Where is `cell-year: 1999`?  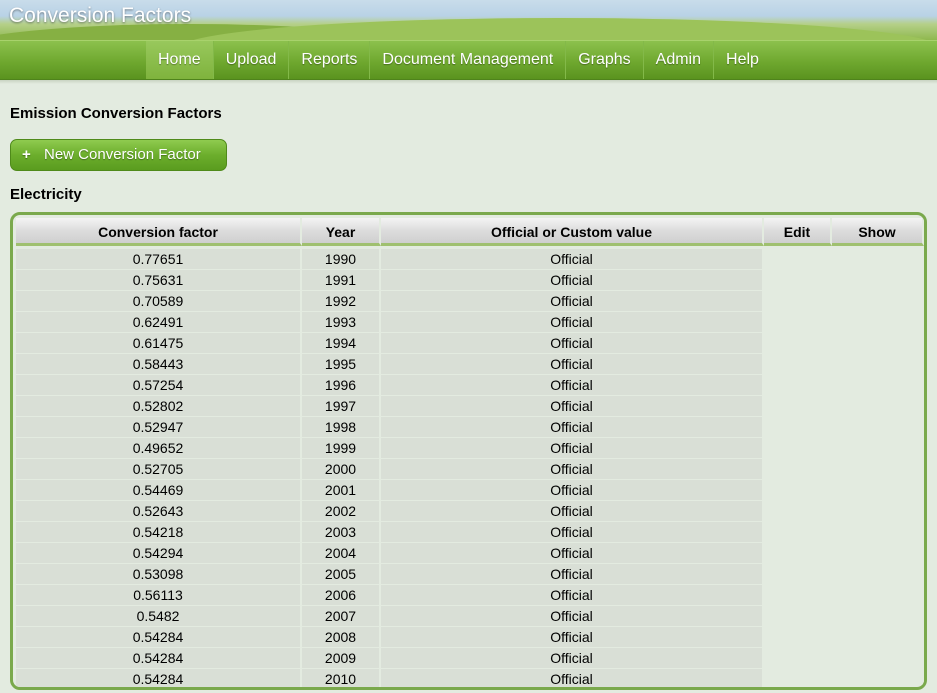 cell-year: 1999 is located at coordinates (341, 448).